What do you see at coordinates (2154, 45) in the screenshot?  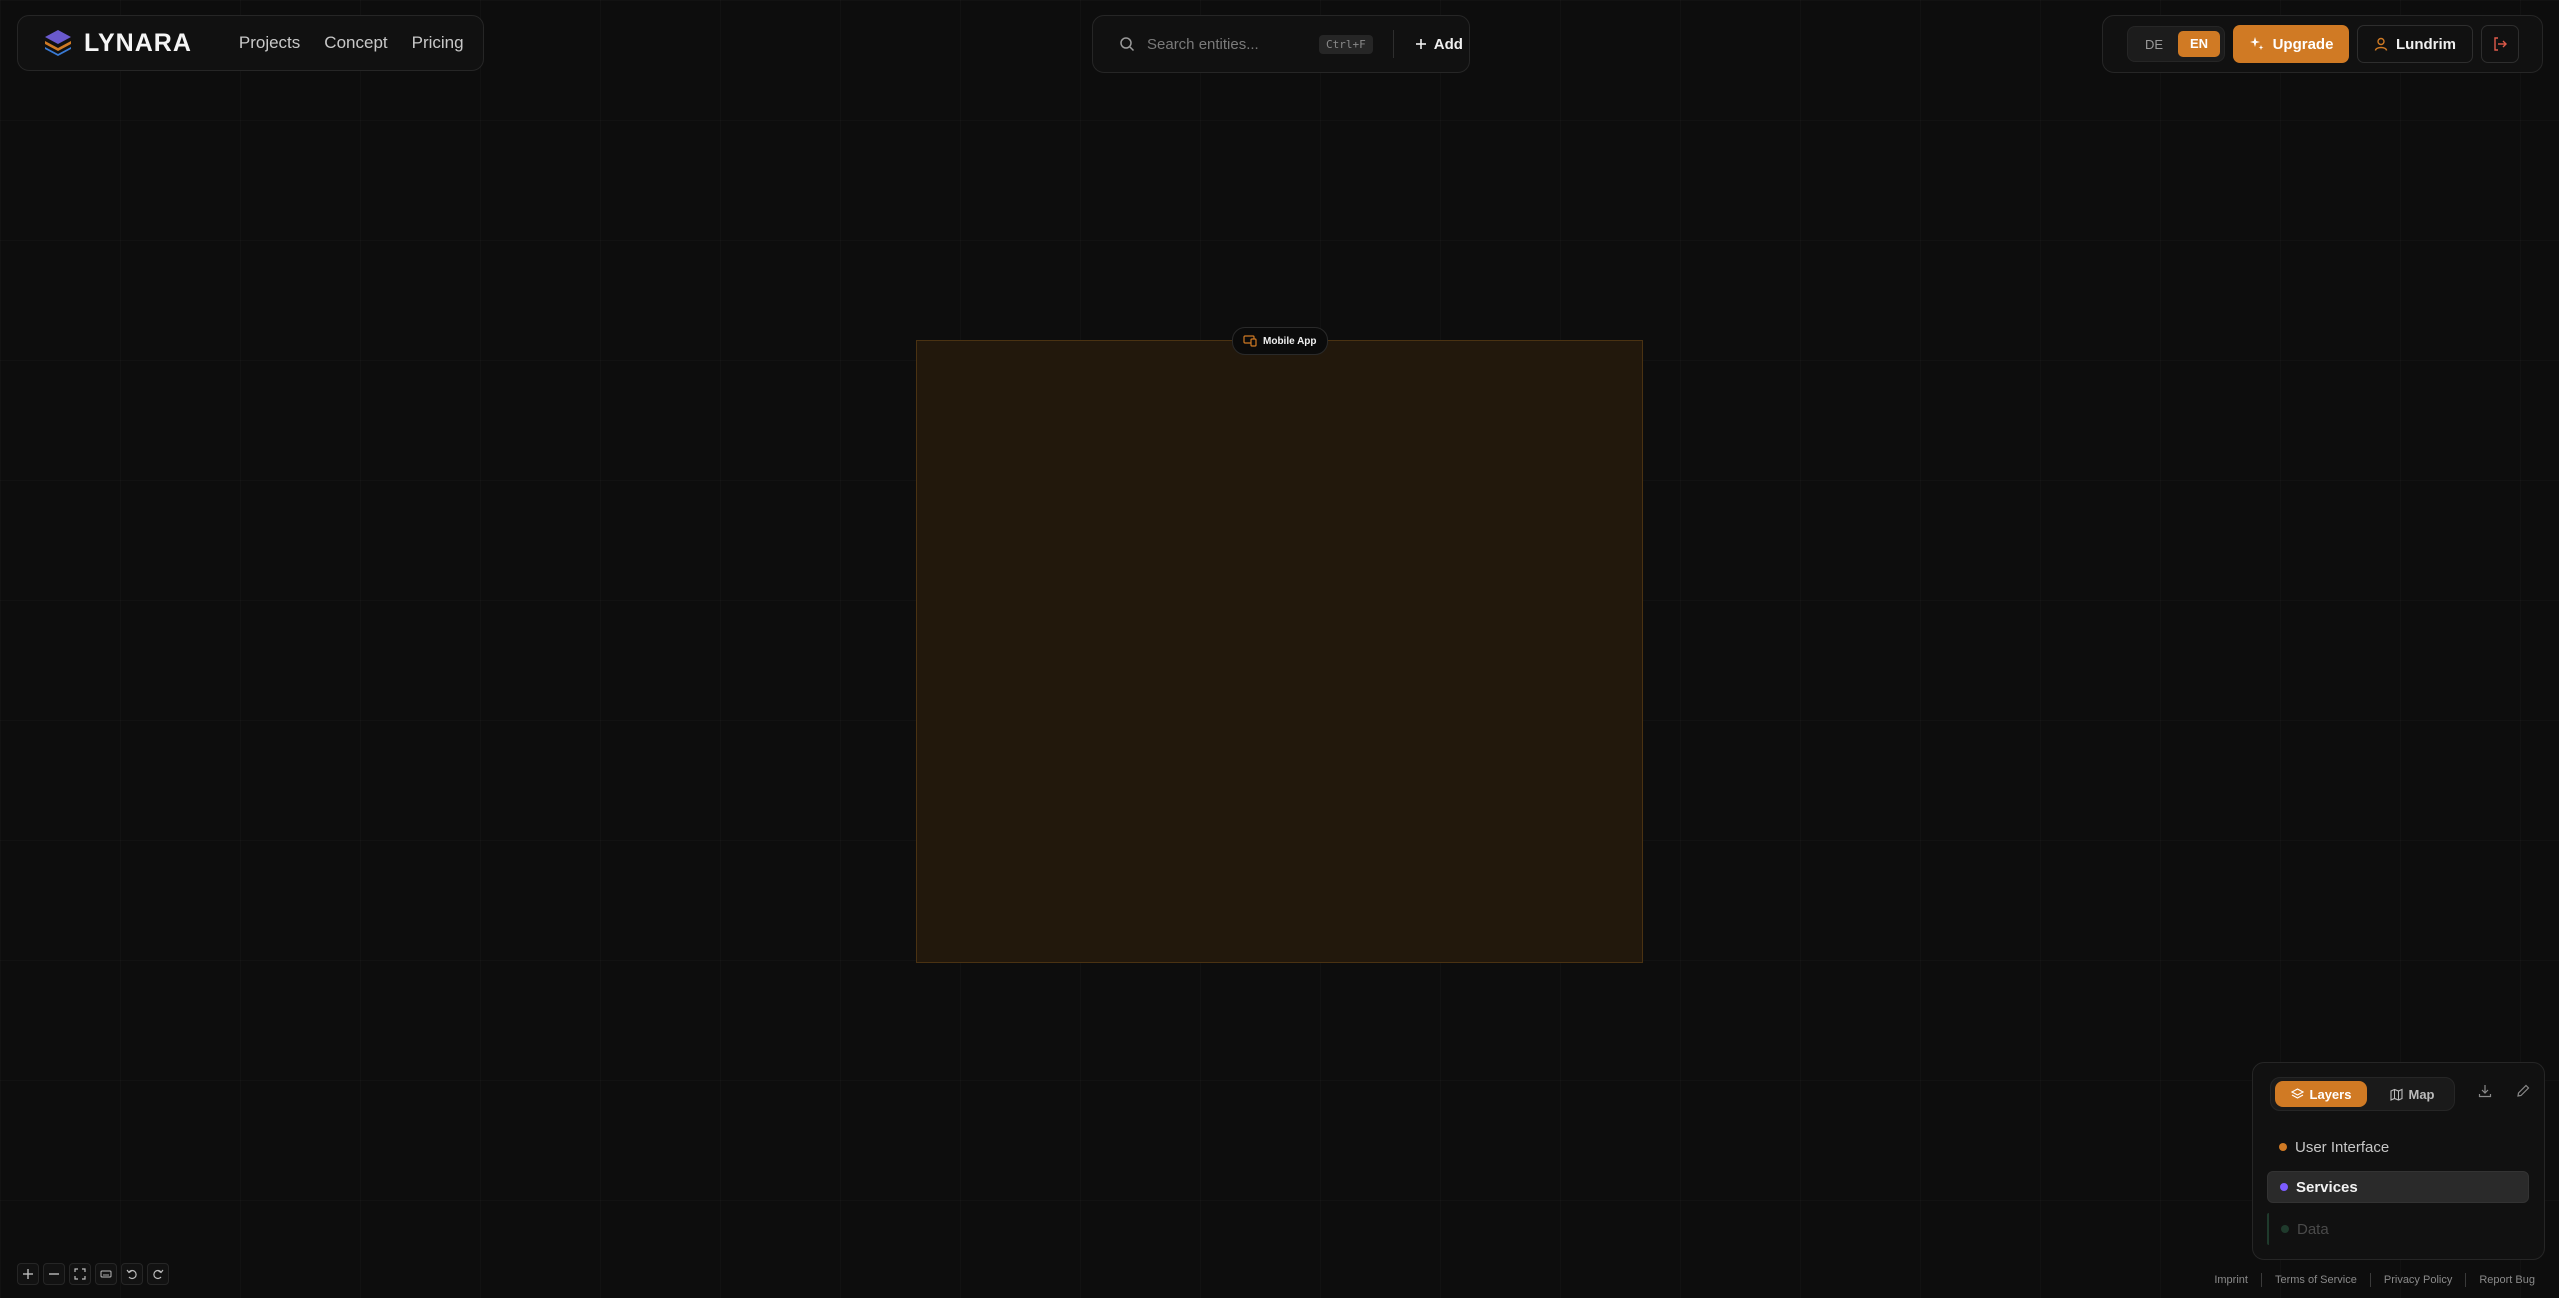 I see `lang-de-button: DE` at bounding box center [2154, 45].